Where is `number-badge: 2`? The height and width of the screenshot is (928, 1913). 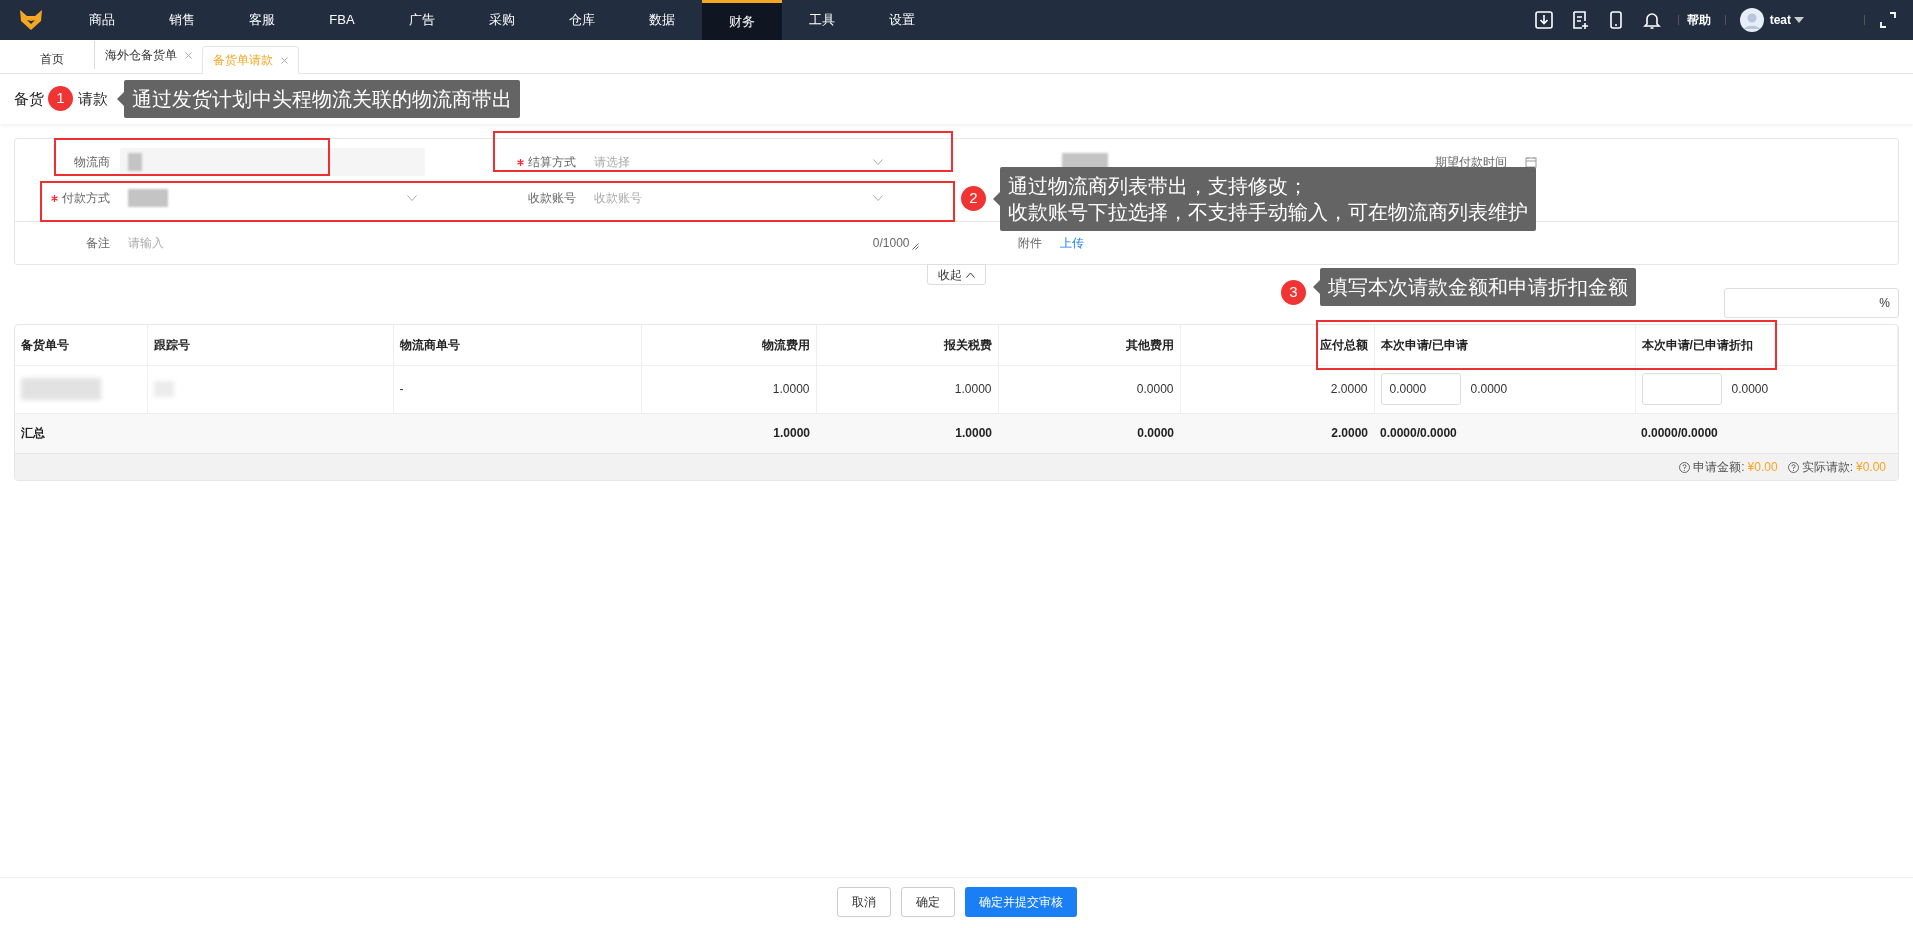 number-badge: 2 is located at coordinates (973, 198).